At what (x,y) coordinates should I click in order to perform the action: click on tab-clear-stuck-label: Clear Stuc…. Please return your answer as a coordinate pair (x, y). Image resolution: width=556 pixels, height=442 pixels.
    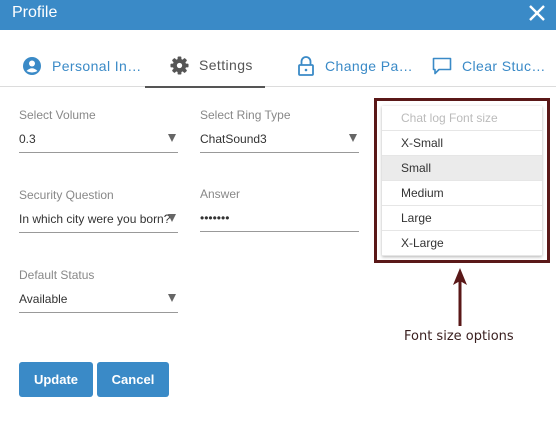
    Looking at the image, I should click on (504, 65).